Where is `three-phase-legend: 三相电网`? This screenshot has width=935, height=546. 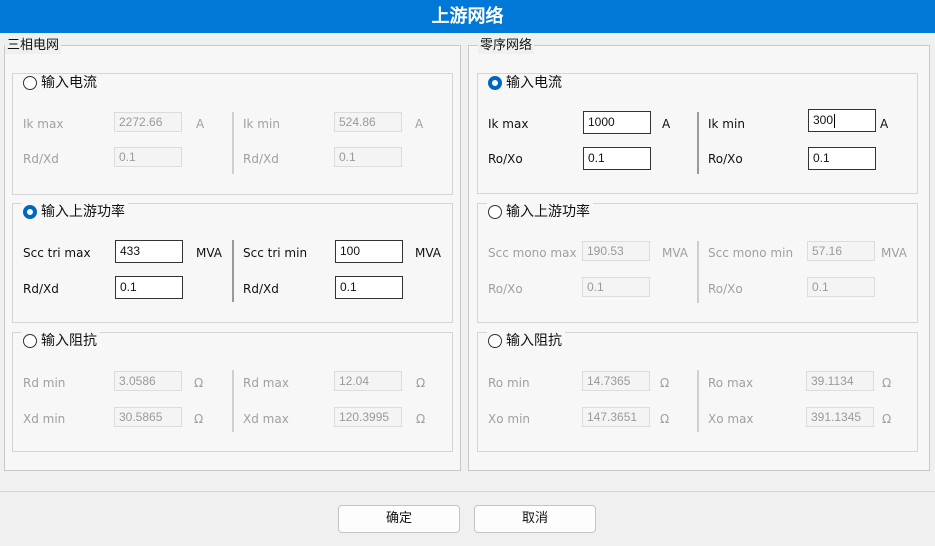
three-phase-legend: 三相电网 is located at coordinates (33, 46).